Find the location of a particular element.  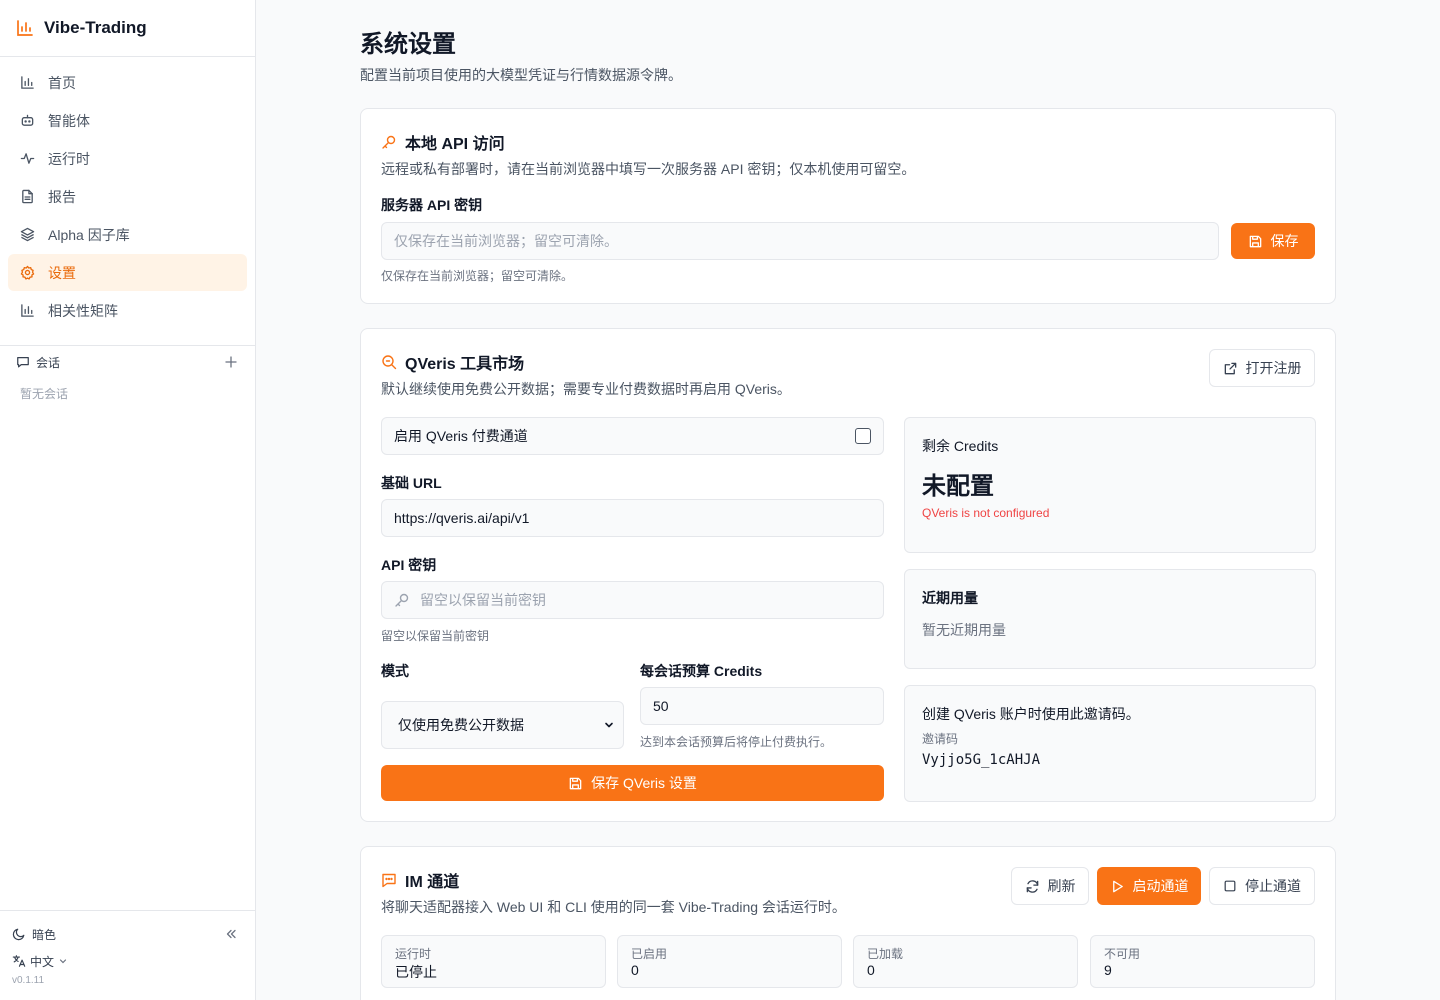

api-key-placeholder: 留空以保留当前密钥 is located at coordinates (483, 600).